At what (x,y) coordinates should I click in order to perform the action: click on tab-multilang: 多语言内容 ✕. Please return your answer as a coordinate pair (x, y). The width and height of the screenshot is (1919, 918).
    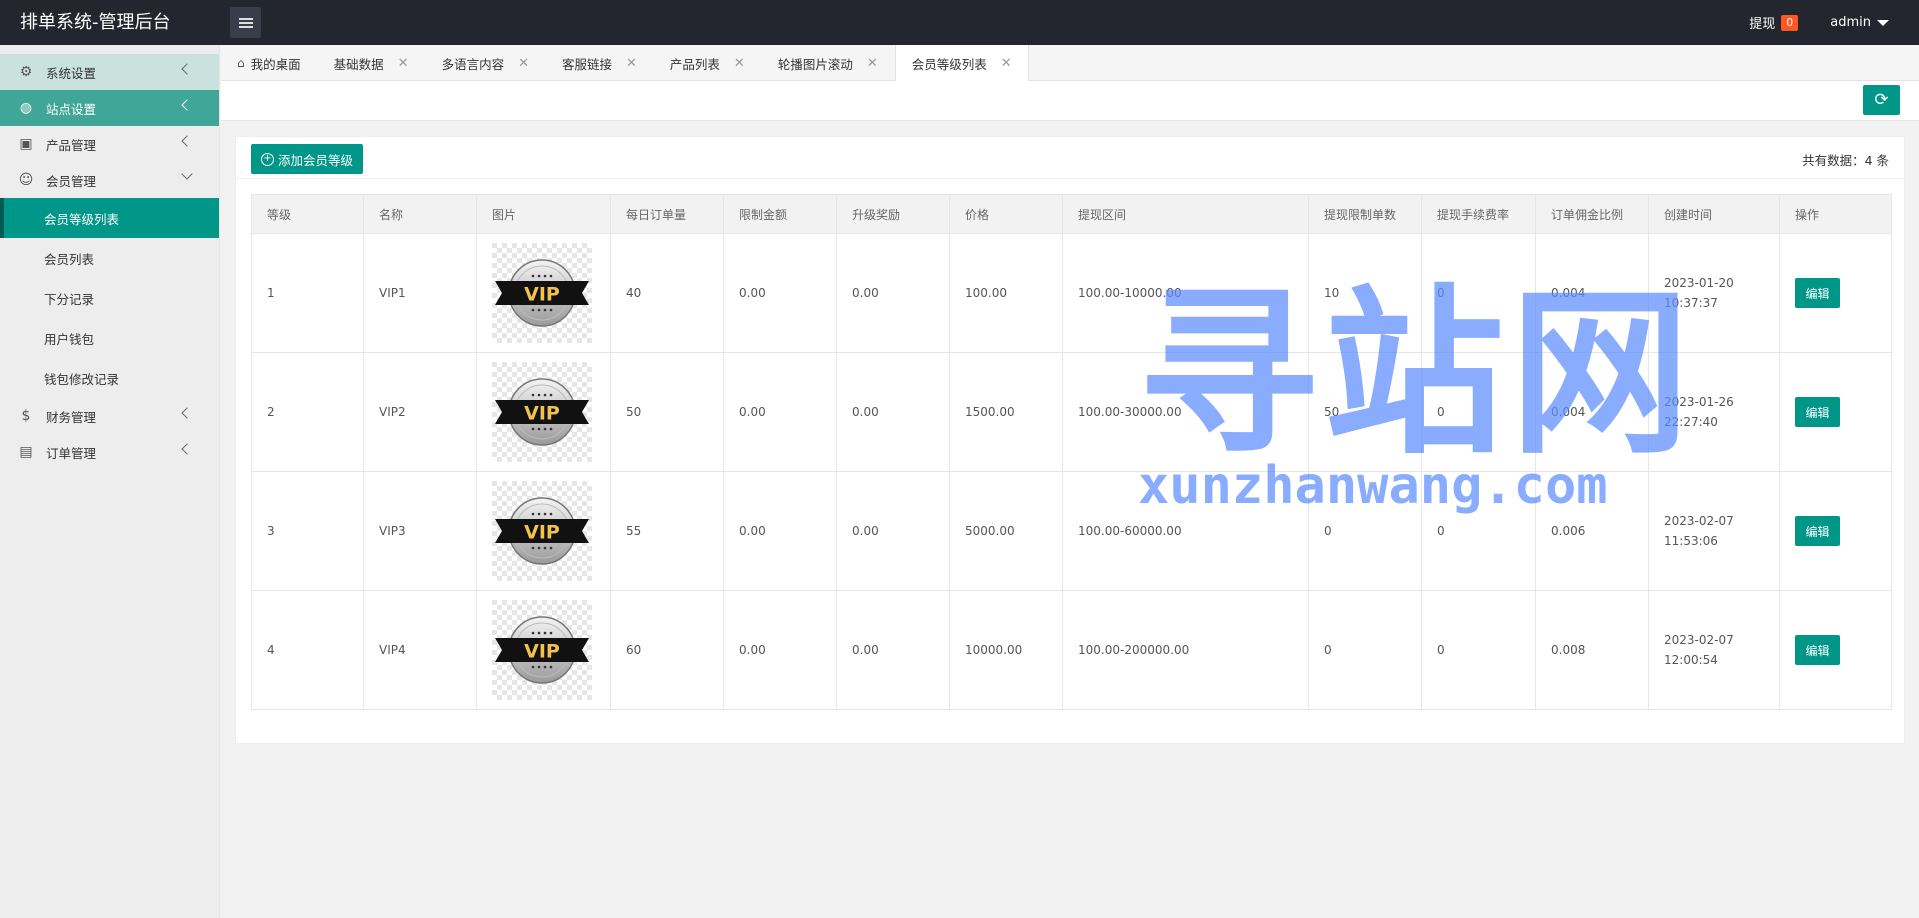
    Looking at the image, I should click on (486, 63).